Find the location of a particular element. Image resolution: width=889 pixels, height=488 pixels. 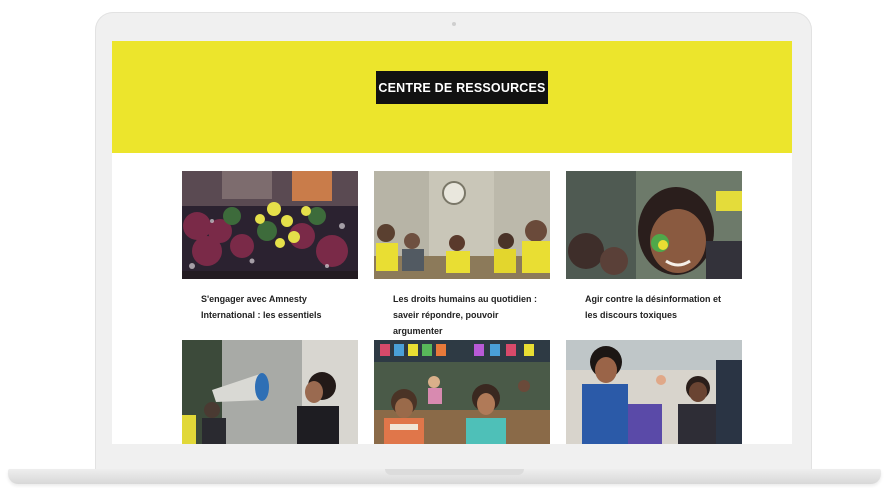

children-in-classroom-photo is located at coordinates (462, 392).